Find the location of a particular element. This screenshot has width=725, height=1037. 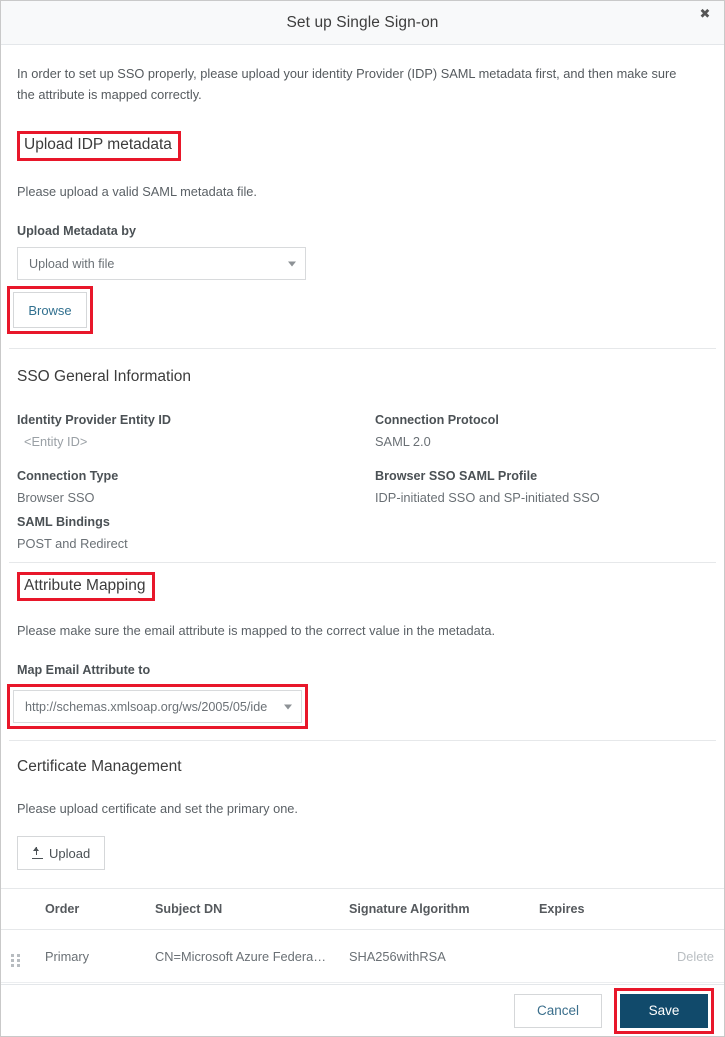

info-value: POST and Redirect is located at coordinates (72, 543).